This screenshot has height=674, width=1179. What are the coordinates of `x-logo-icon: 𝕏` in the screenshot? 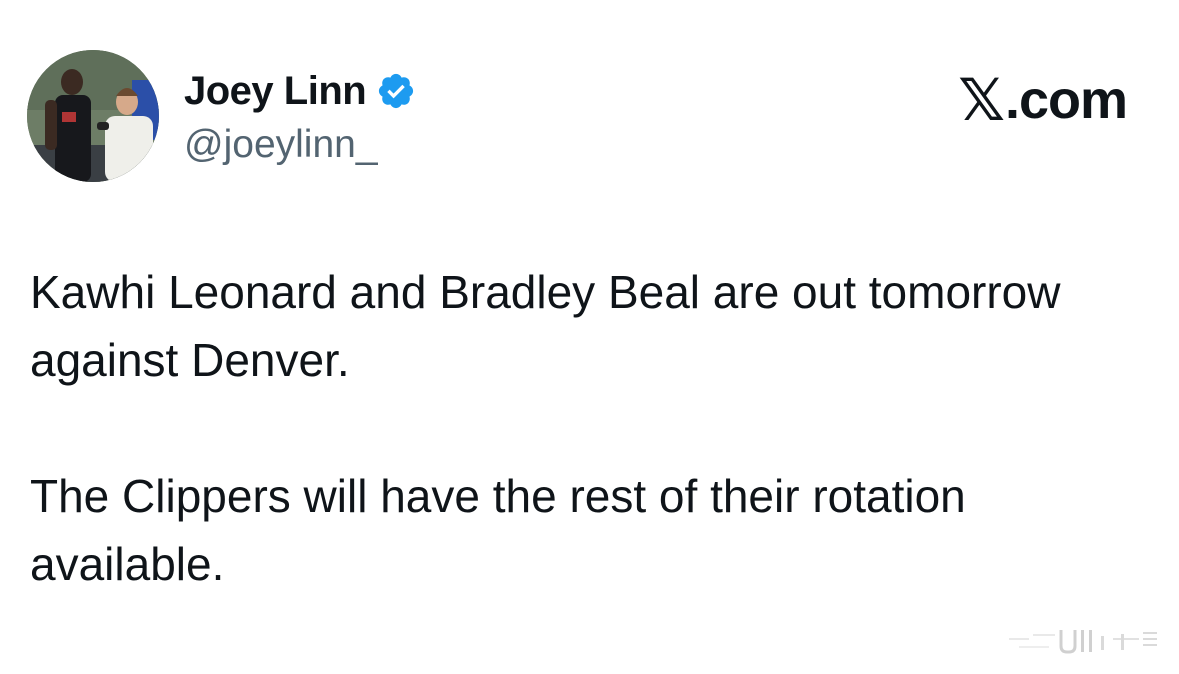 It's located at (981, 100).